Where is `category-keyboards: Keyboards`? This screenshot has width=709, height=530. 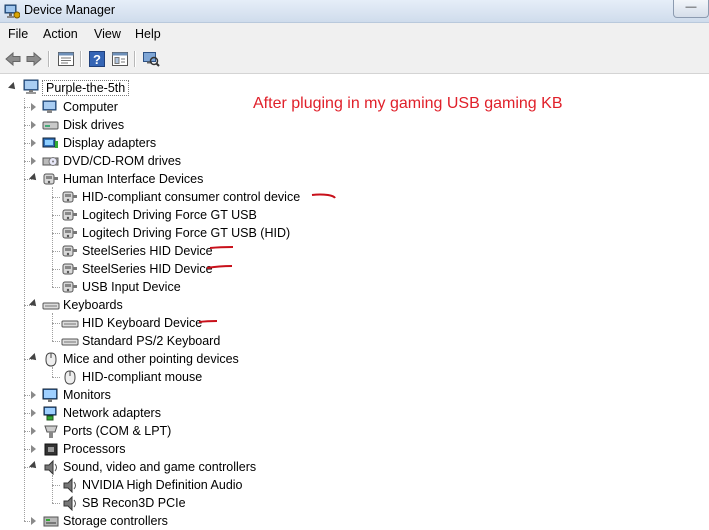
category-keyboards: Keyboards is located at coordinates (93, 305).